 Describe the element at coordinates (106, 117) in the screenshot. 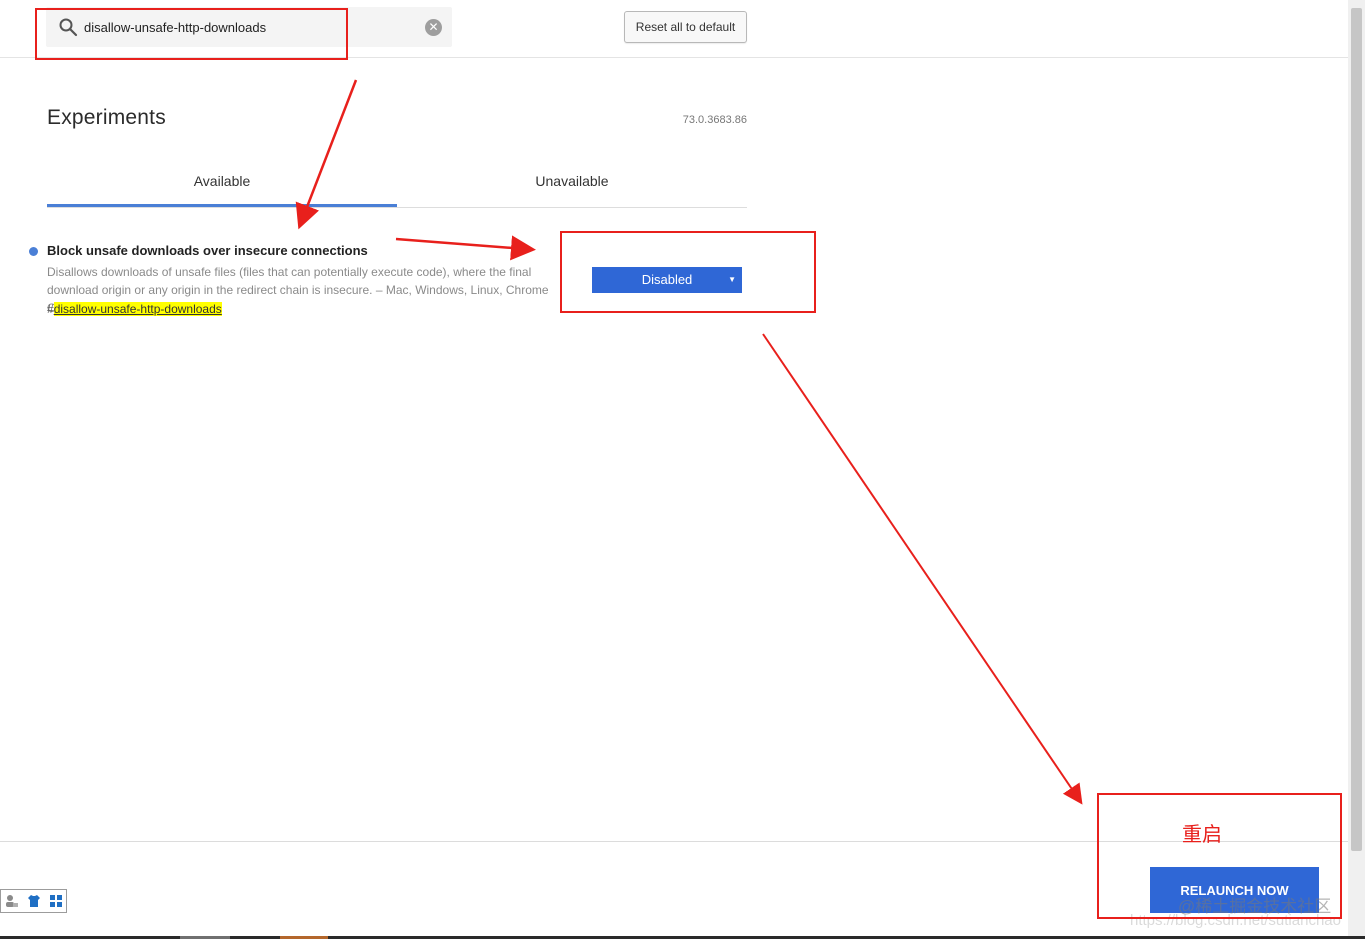

I see `page-title: Experiments` at that location.